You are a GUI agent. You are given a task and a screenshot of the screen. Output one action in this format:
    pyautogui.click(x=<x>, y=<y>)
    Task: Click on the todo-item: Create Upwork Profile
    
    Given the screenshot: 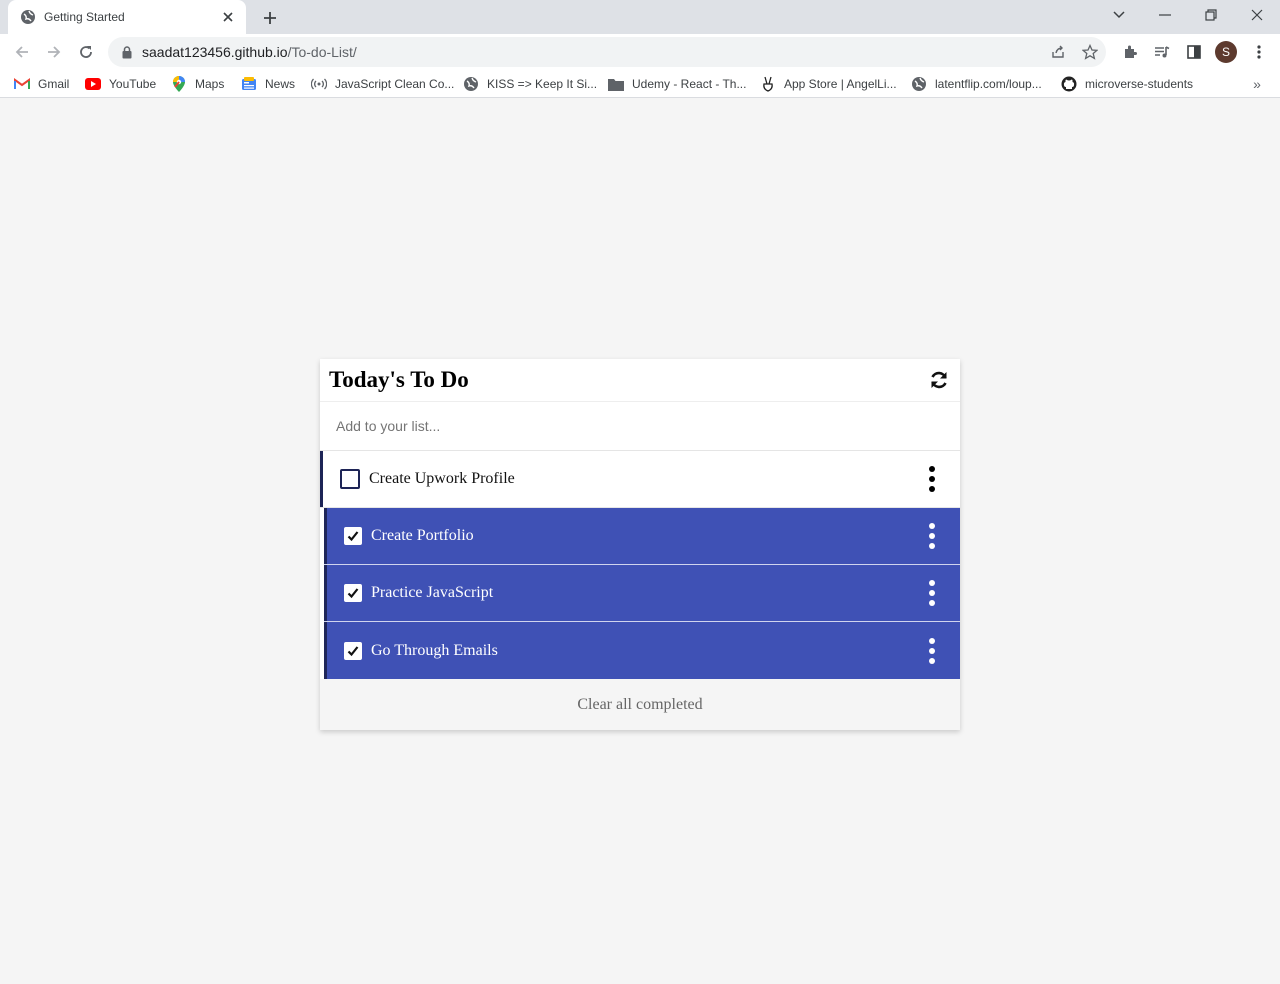 What is the action you would take?
    pyautogui.click(x=640, y=479)
    